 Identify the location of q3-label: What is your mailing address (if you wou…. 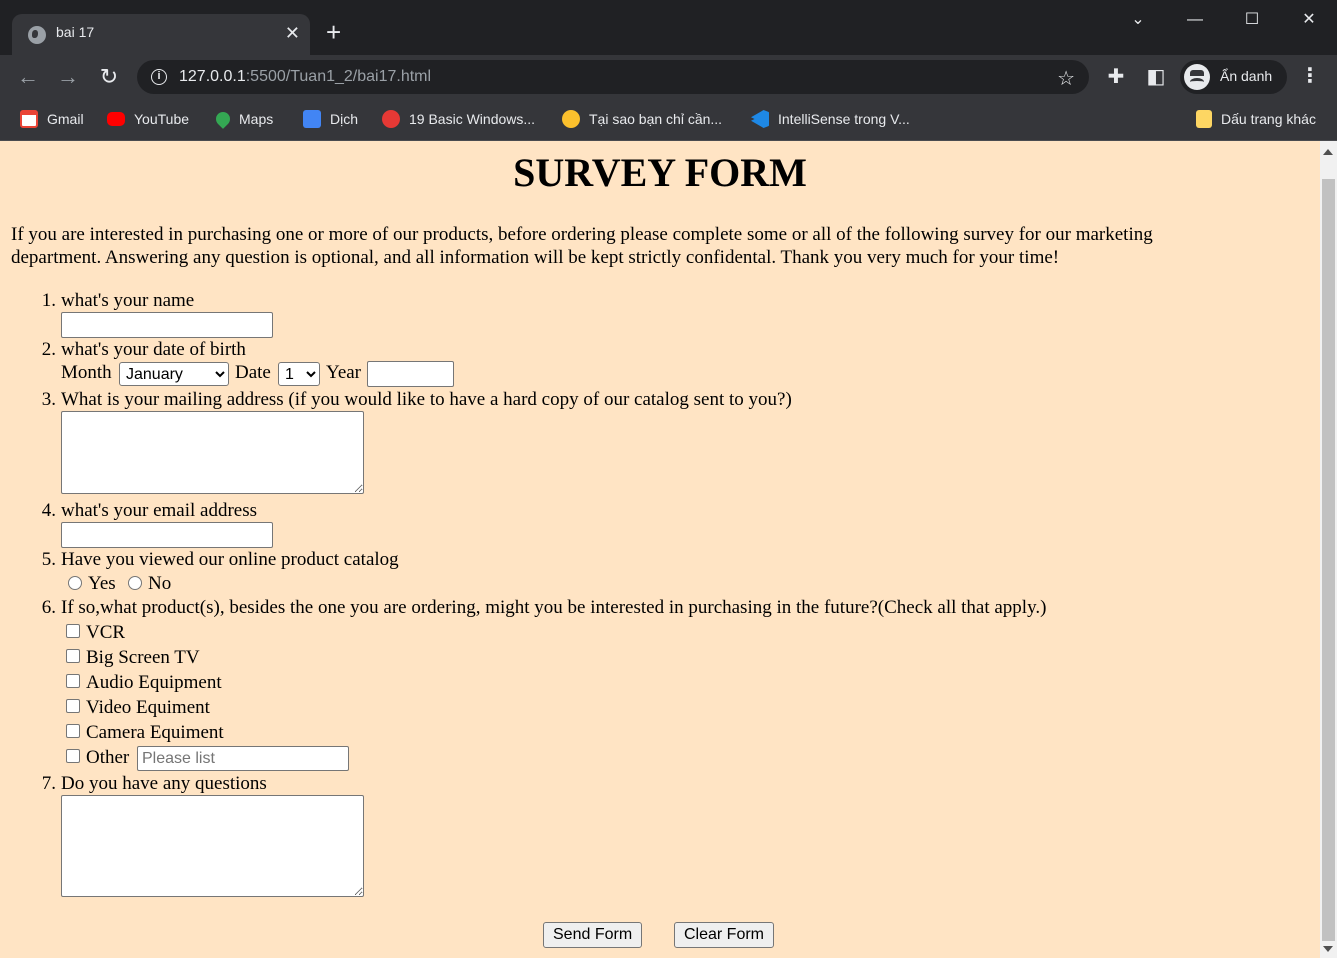
(426, 399).